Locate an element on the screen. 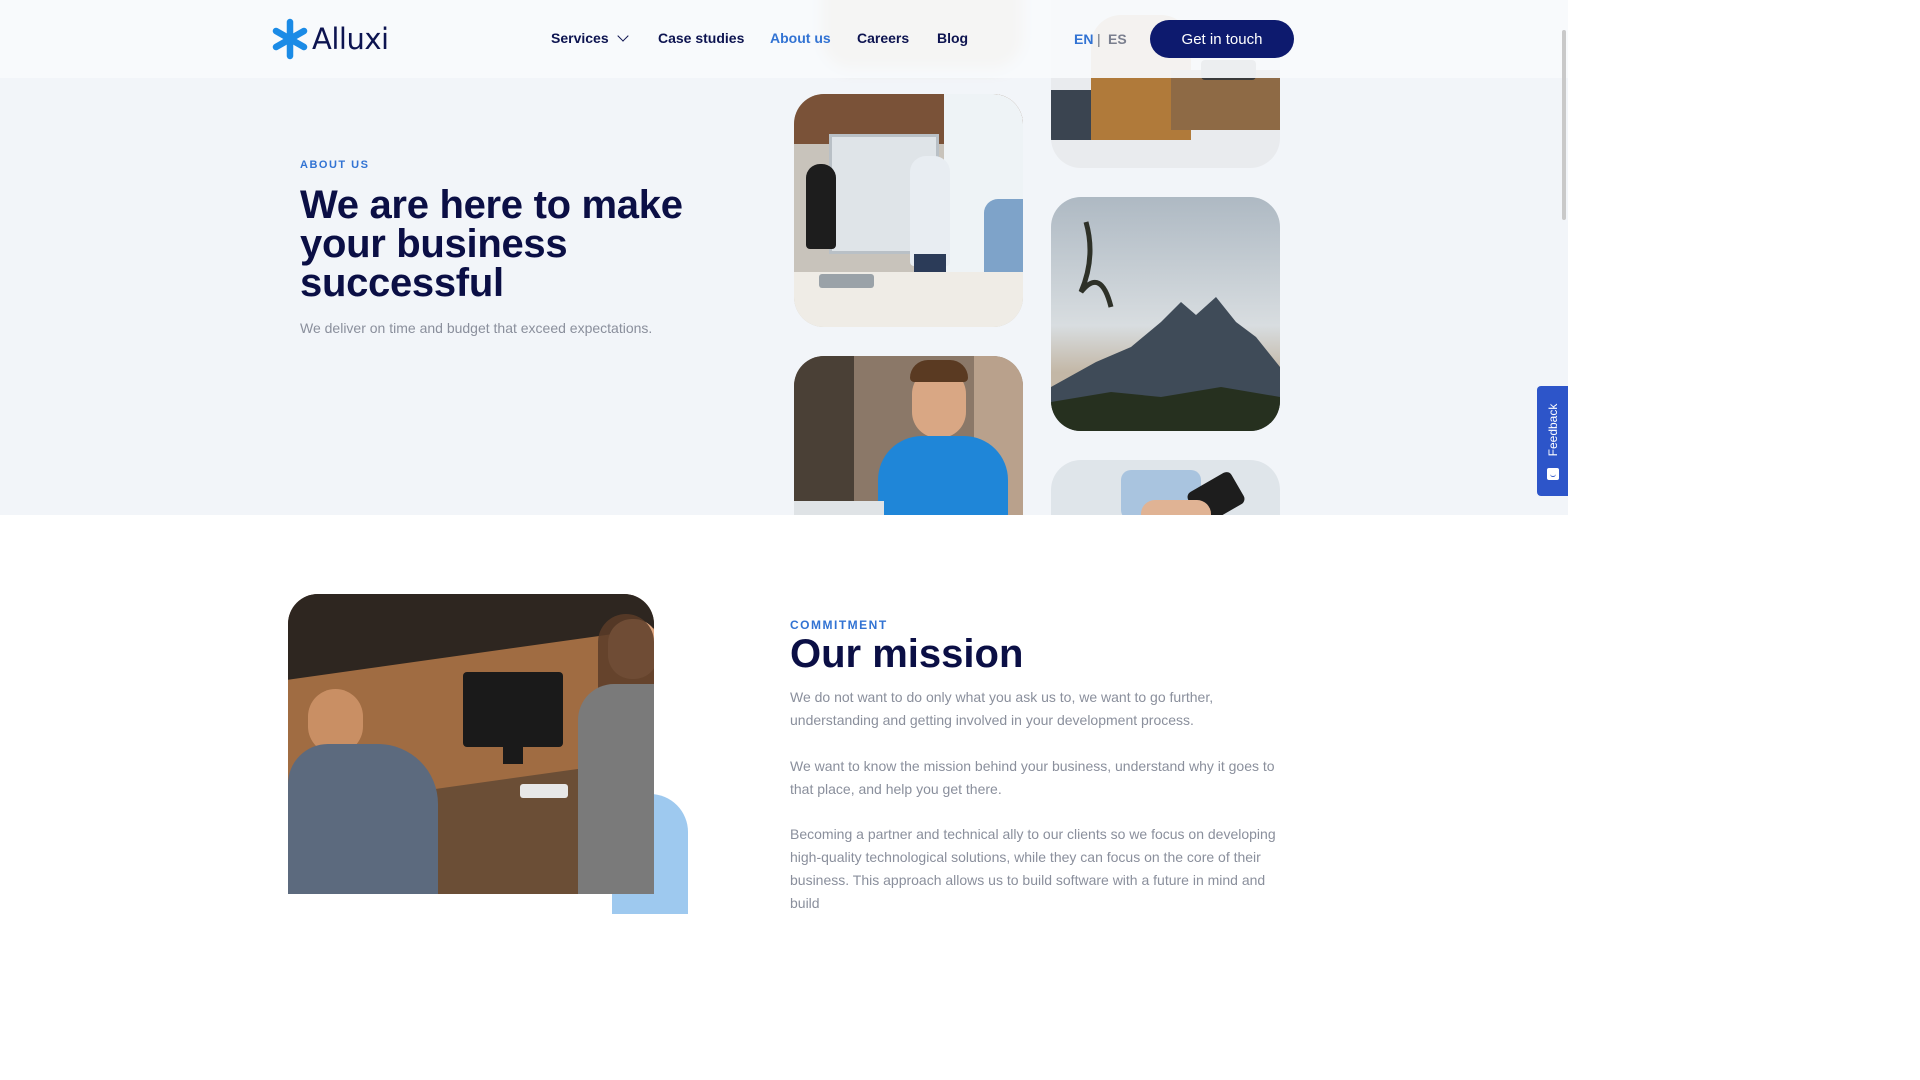 The width and height of the screenshot is (1920, 1080). mission-photo is located at coordinates (471, 744).